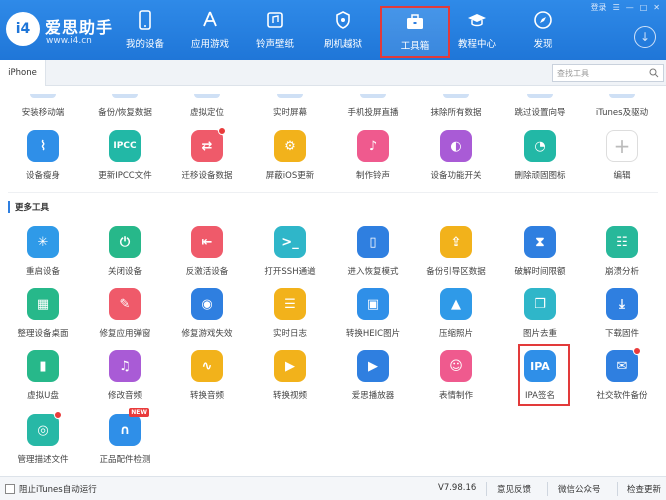 The width and height of the screenshot is (666, 500). I want to click on grid-icon: ▦, so click(43, 304).